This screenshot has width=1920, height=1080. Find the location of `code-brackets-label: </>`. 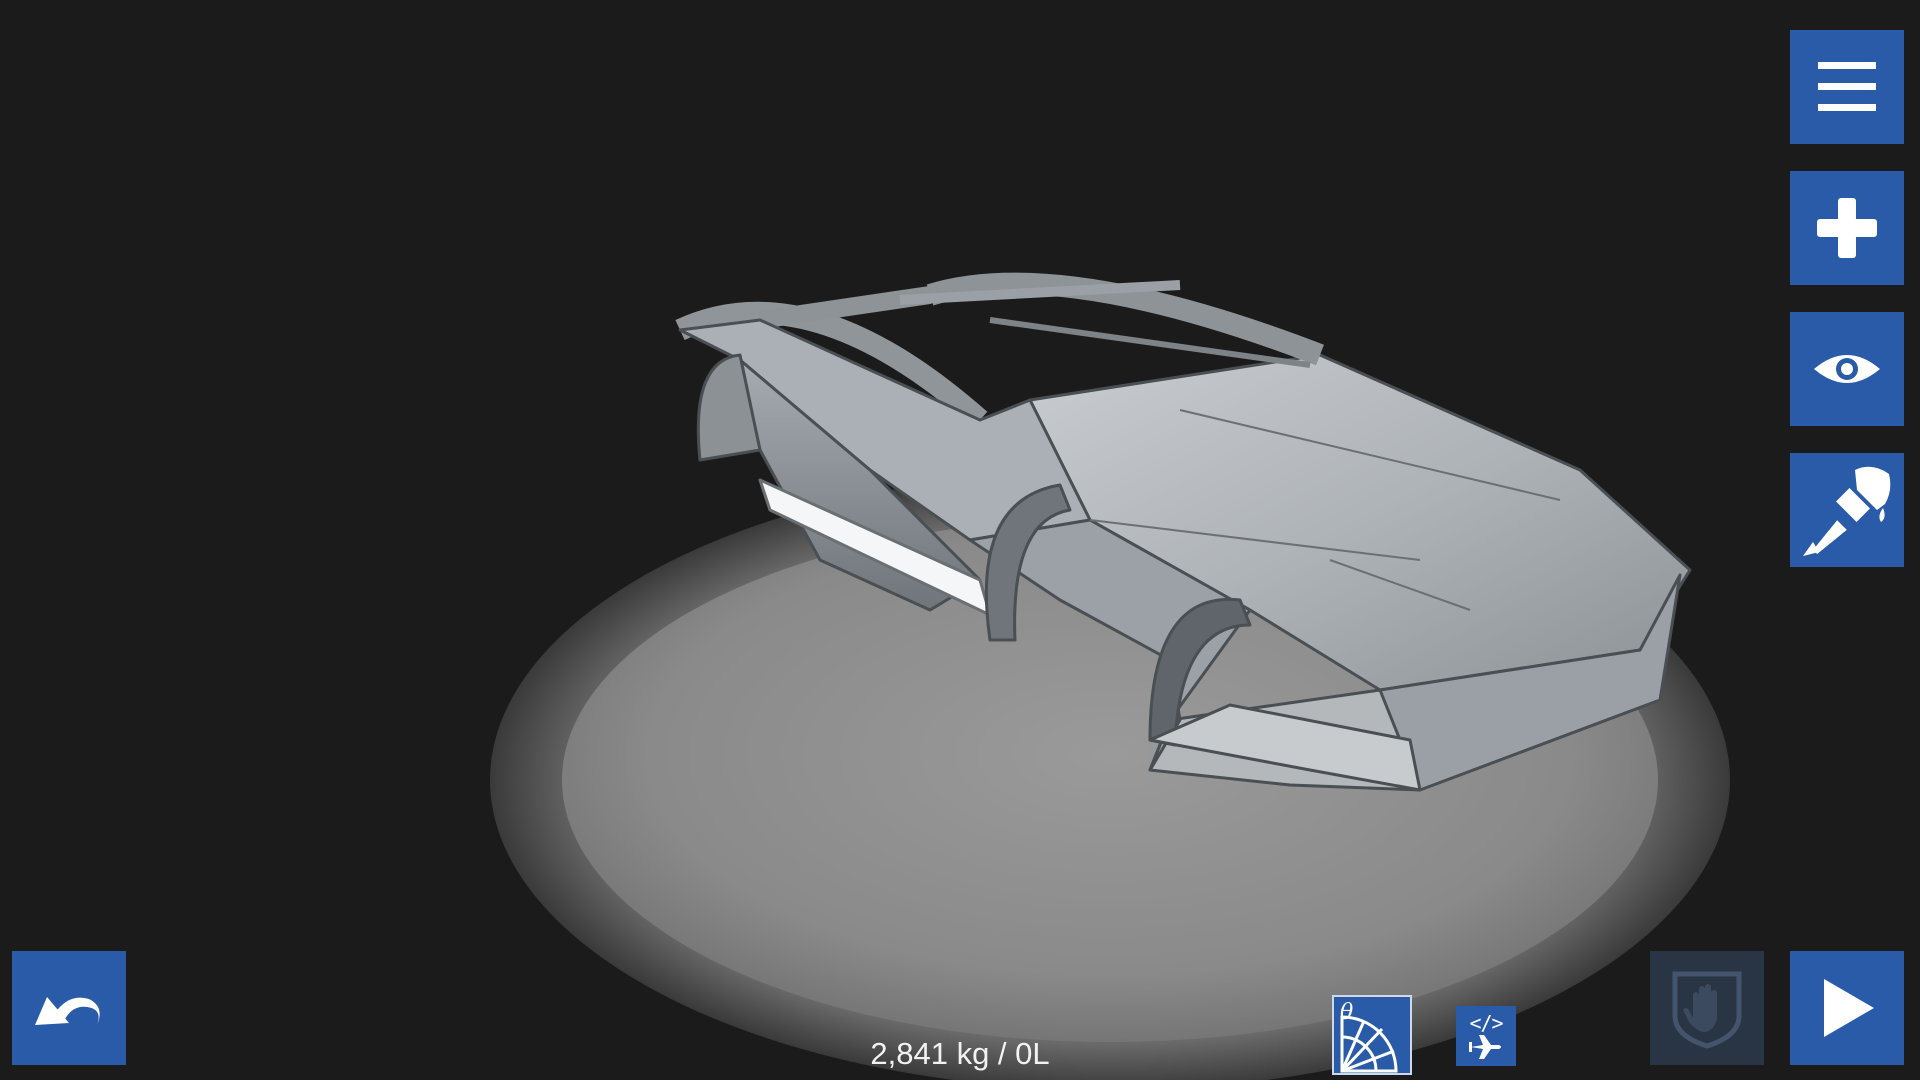

code-brackets-label: </> is located at coordinates (1486, 1023).